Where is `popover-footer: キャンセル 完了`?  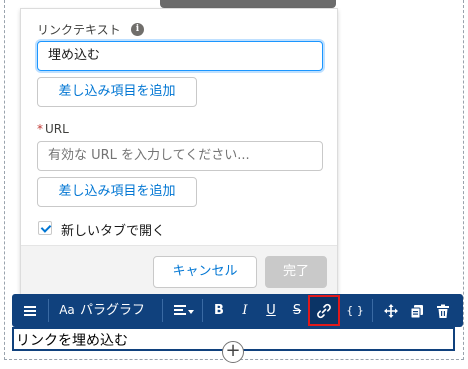 popover-footer: キャンセル 完了 is located at coordinates (179, 272).